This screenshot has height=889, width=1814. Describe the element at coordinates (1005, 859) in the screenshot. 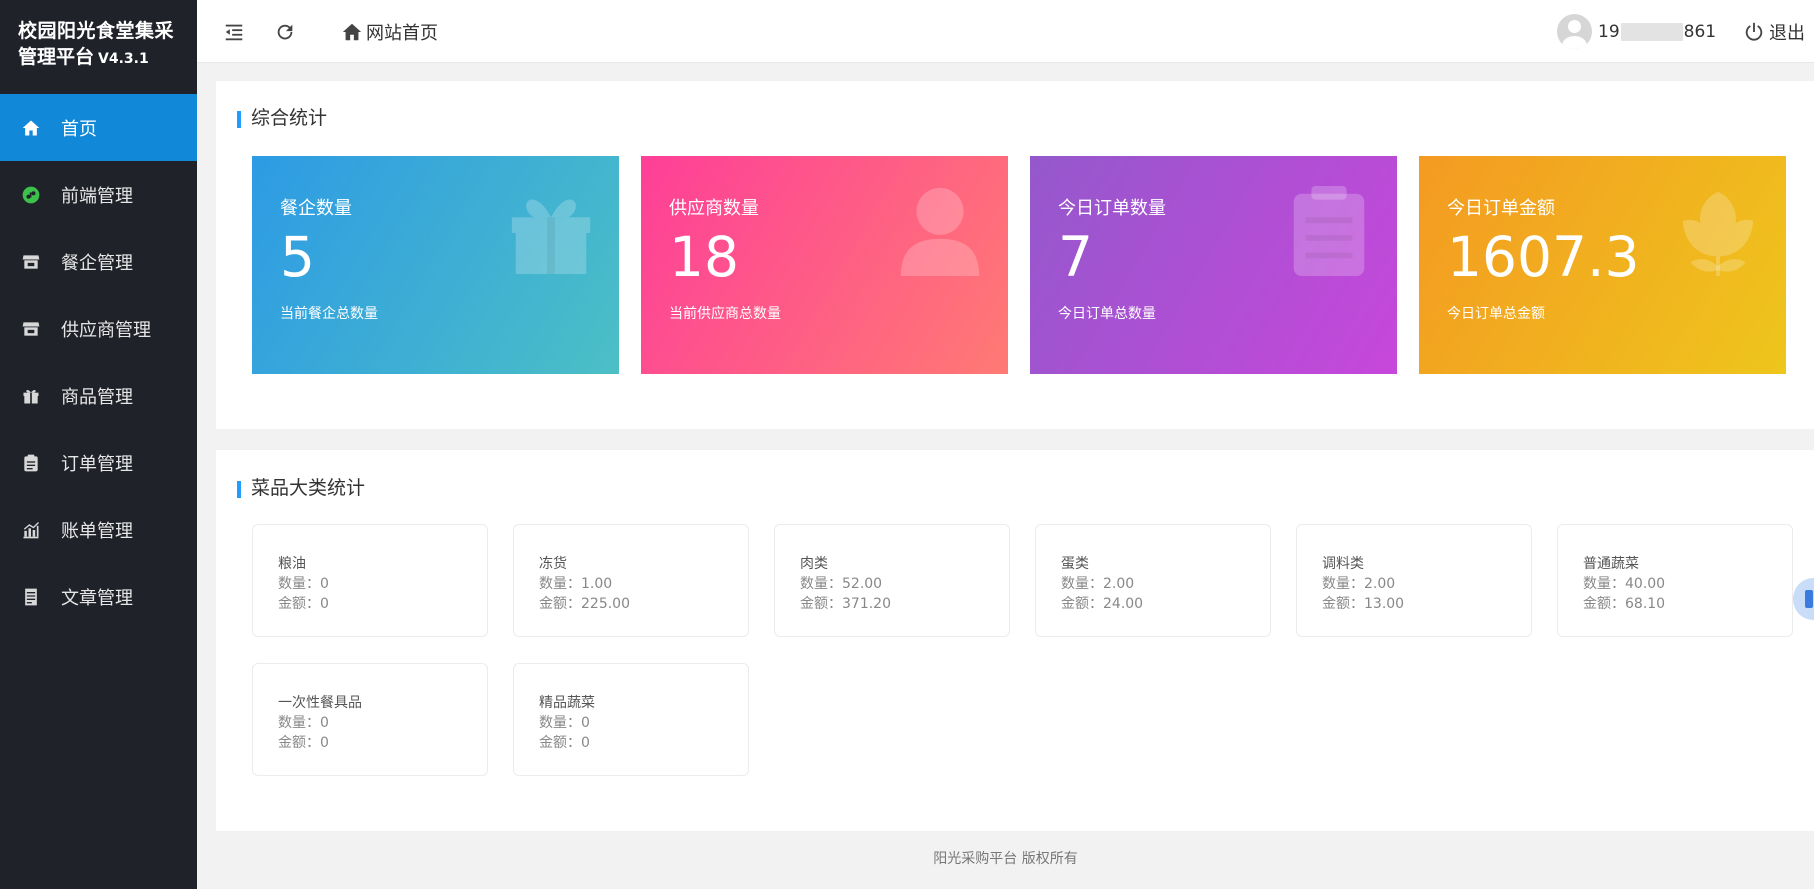

I see `footer-copyright: 阳光采购平台 版权所有` at that location.